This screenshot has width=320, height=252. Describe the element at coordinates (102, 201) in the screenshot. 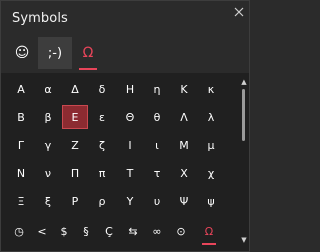

I see `symbol-cell: ρ` at that location.